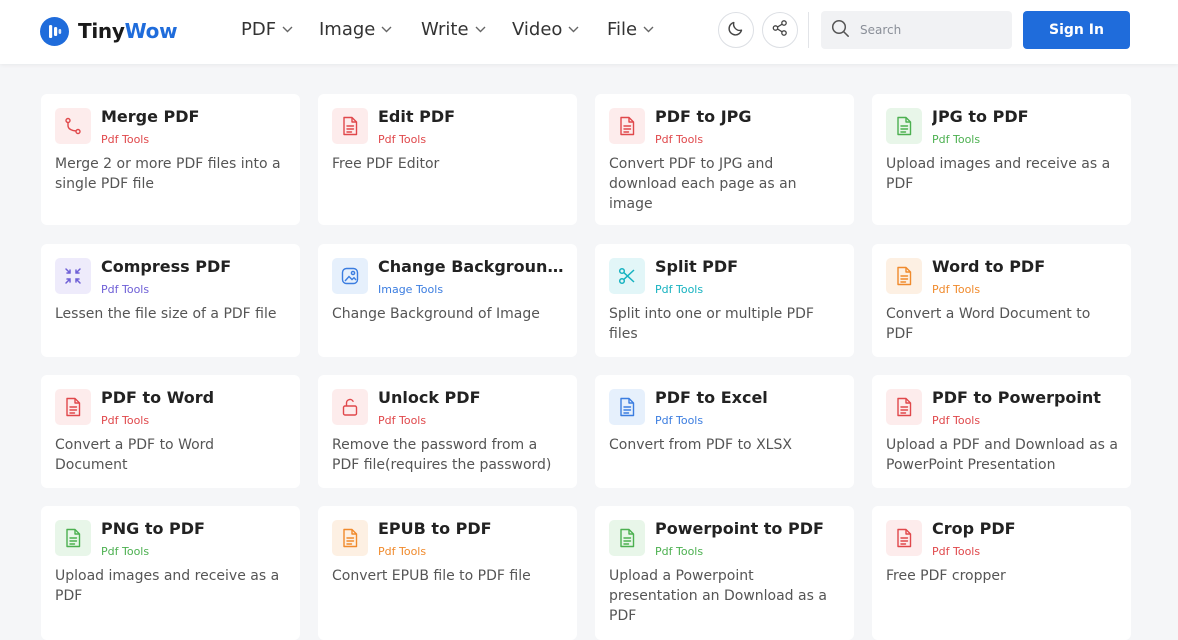 This screenshot has width=1178, height=640. I want to click on card-title: Compress PDF, so click(166, 266).